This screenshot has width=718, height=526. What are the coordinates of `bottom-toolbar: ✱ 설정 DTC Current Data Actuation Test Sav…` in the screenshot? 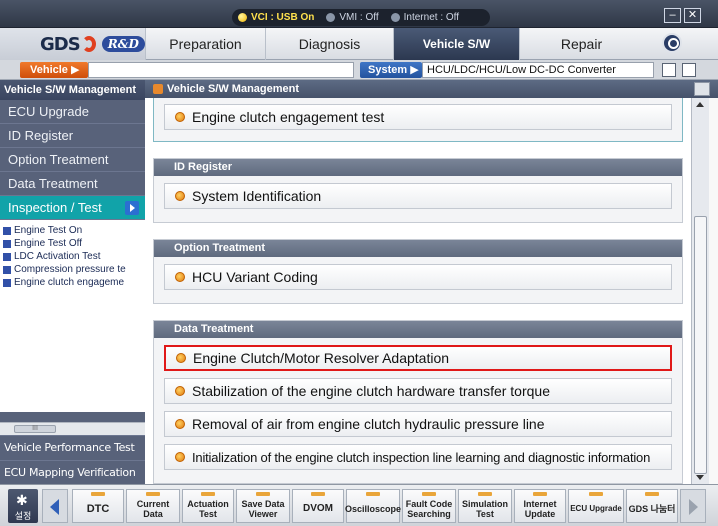 It's located at (359, 505).